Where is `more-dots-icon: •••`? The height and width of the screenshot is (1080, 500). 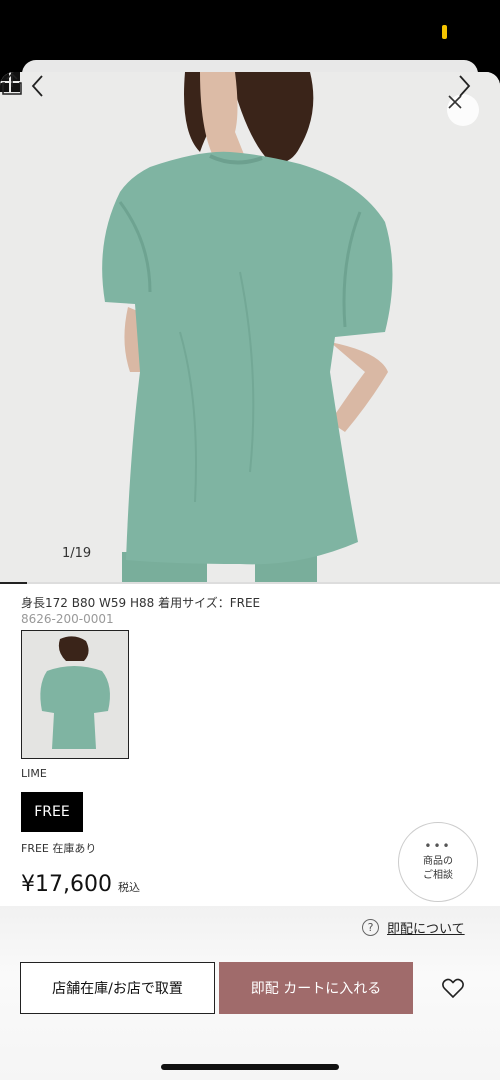 more-dots-icon: ••• is located at coordinates (438, 846).